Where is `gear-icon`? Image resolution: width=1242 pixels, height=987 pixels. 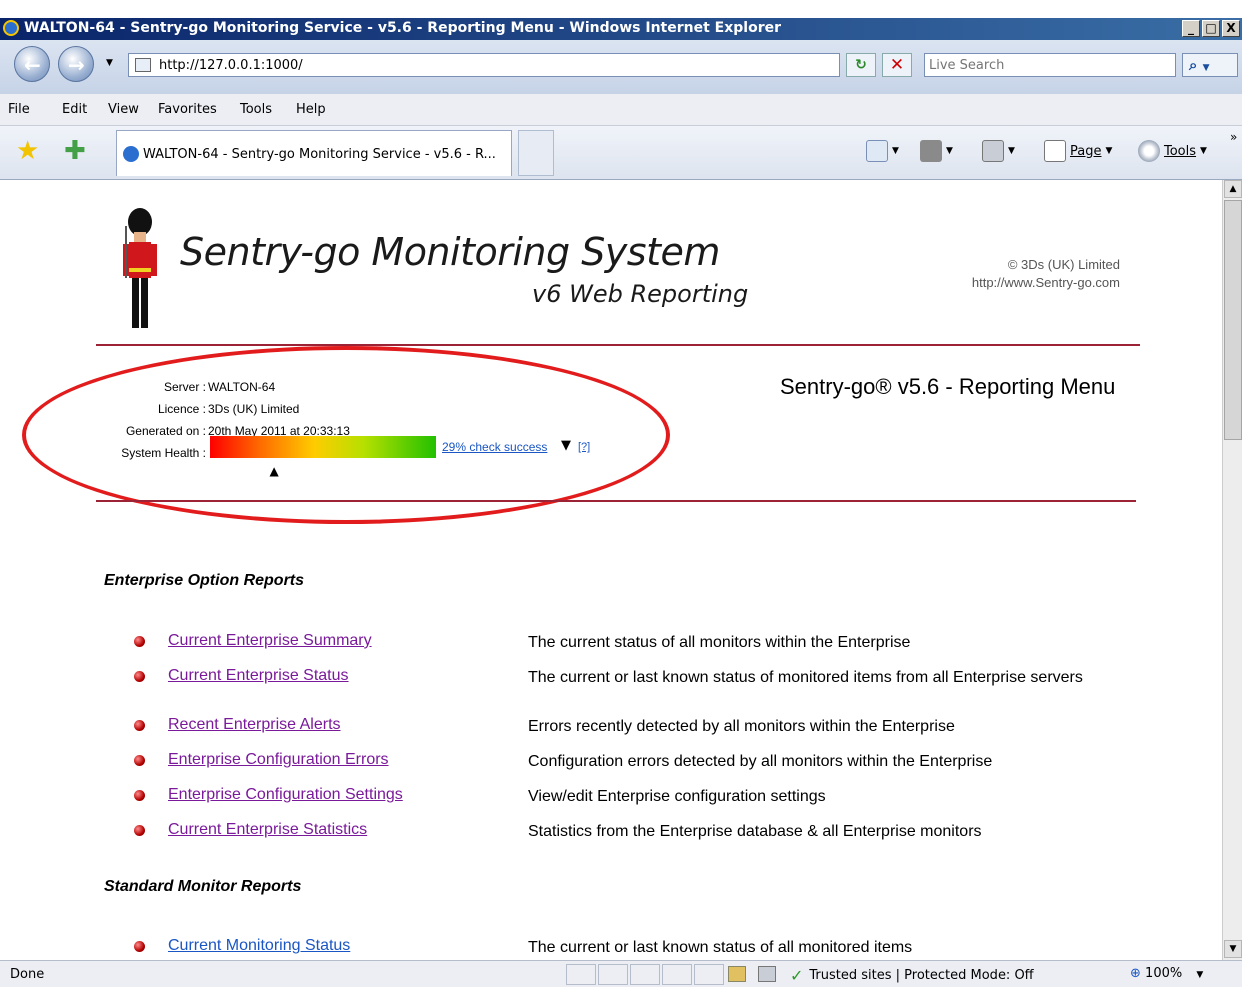
gear-icon is located at coordinates (1149, 151).